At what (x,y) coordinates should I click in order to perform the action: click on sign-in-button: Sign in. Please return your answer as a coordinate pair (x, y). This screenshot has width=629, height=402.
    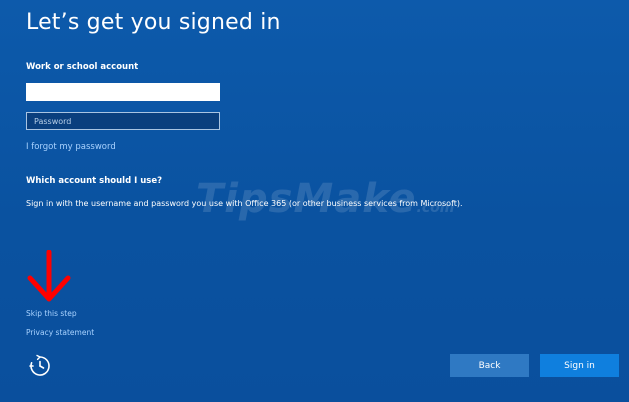
    Looking at the image, I should click on (579, 365).